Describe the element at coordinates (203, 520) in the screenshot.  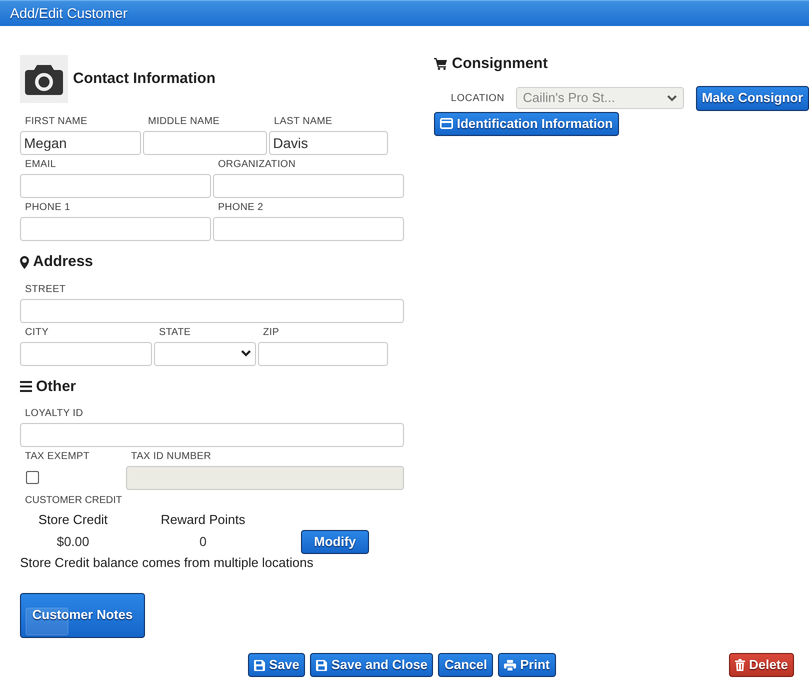
I see `column-heading: Reward Points` at that location.